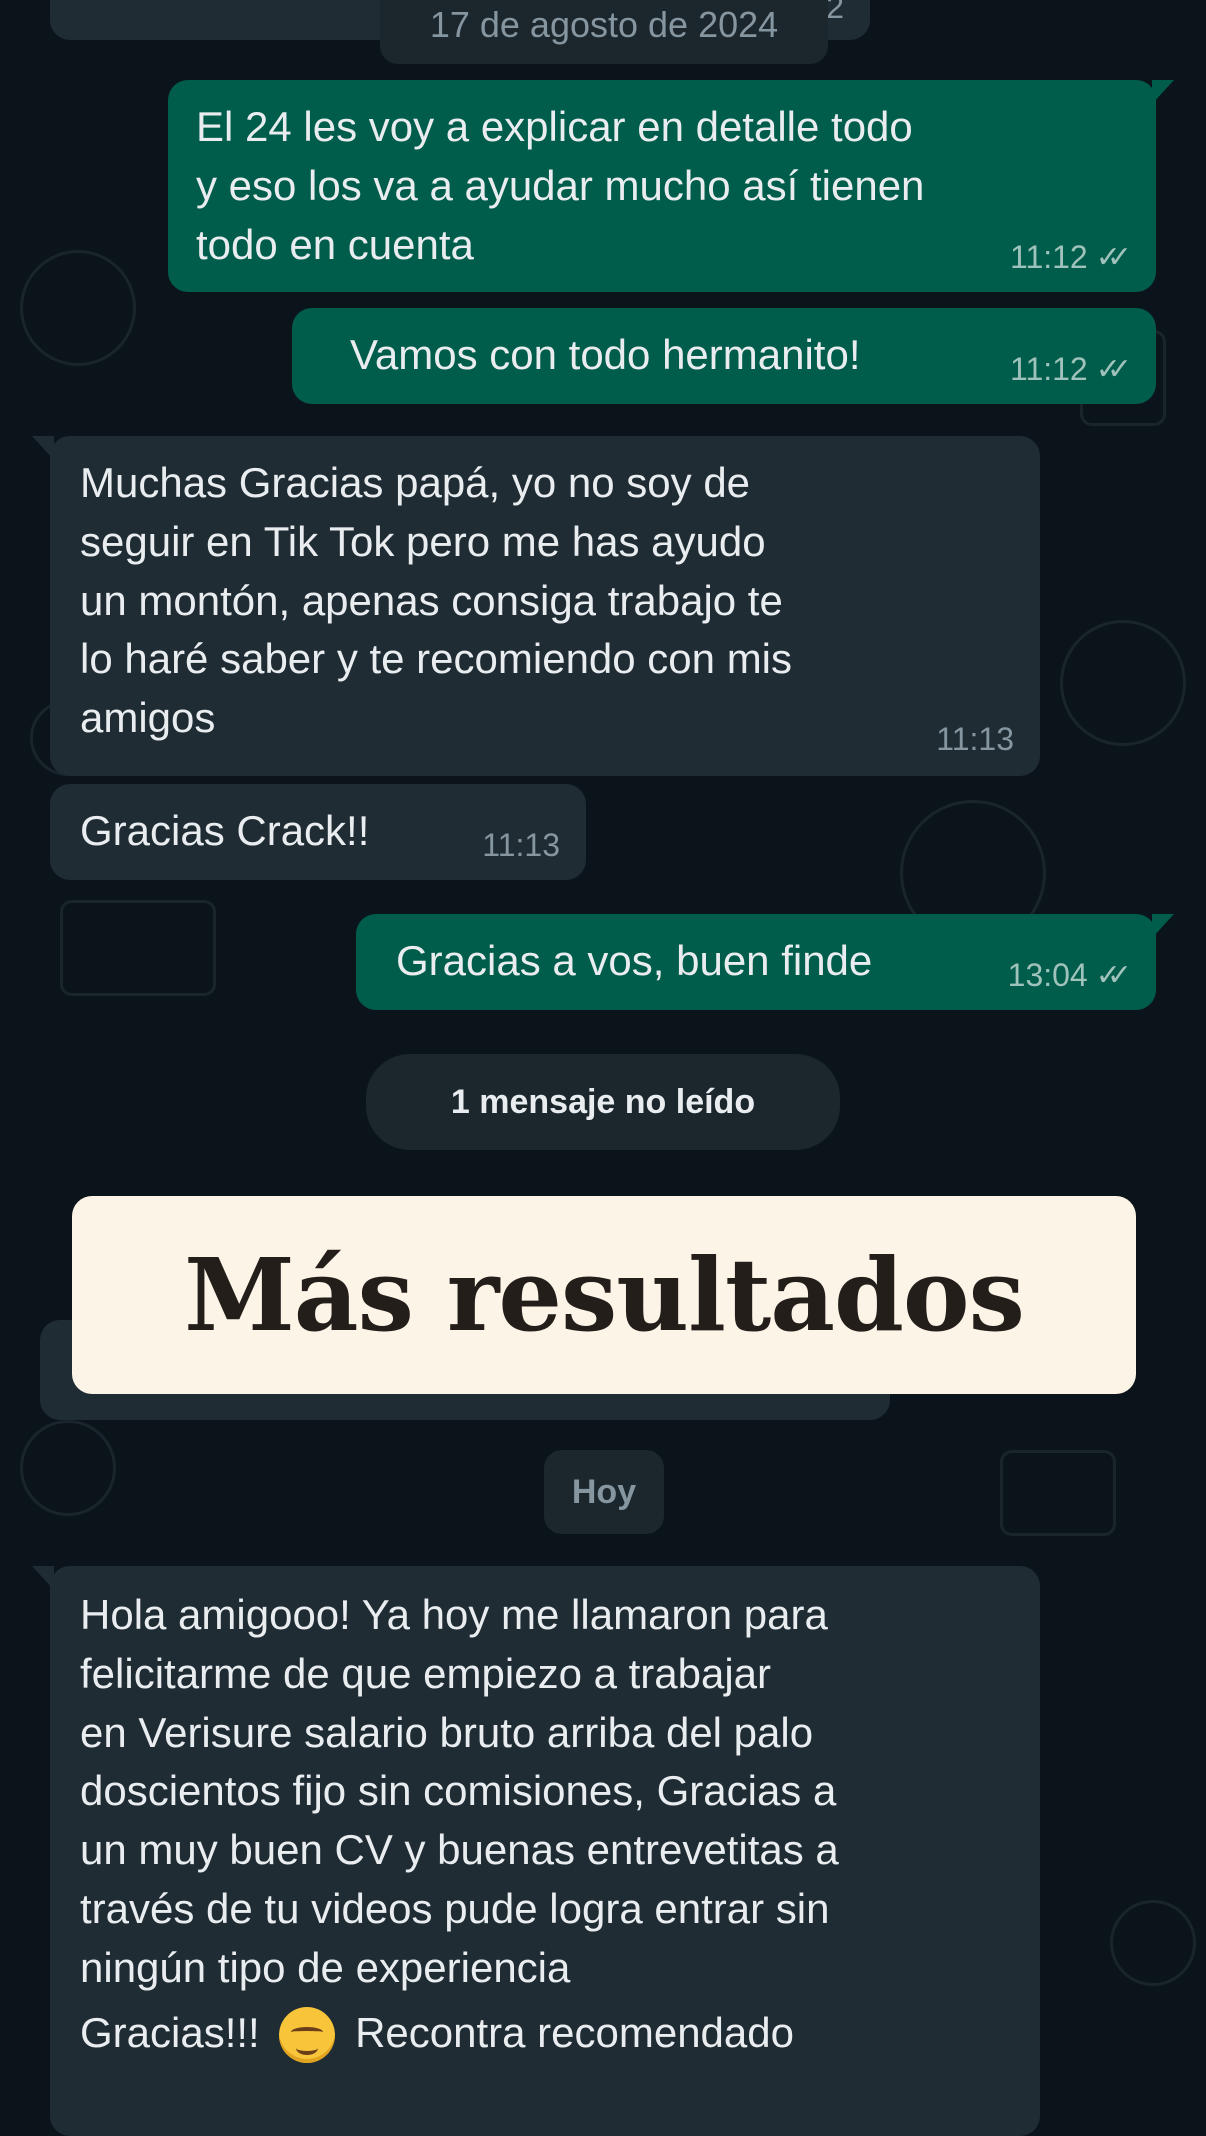 The width and height of the screenshot is (1206, 2136). What do you see at coordinates (318, 832) in the screenshot?
I see `incoming-message: Gracias Crack!! 11:13` at bounding box center [318, 832].